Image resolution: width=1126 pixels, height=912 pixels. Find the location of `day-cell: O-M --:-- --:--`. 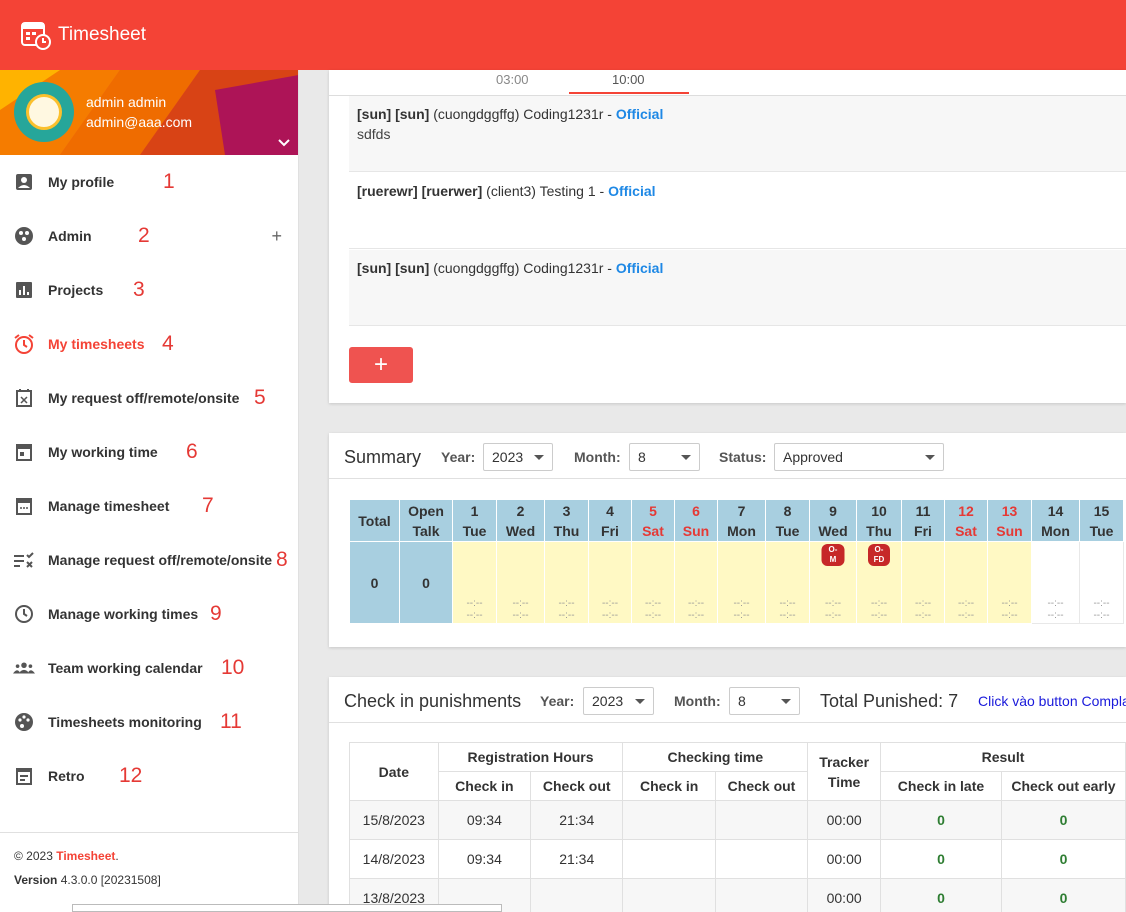

day-cell: O-M --:-- --:-- is located at coordinates (833, 582).